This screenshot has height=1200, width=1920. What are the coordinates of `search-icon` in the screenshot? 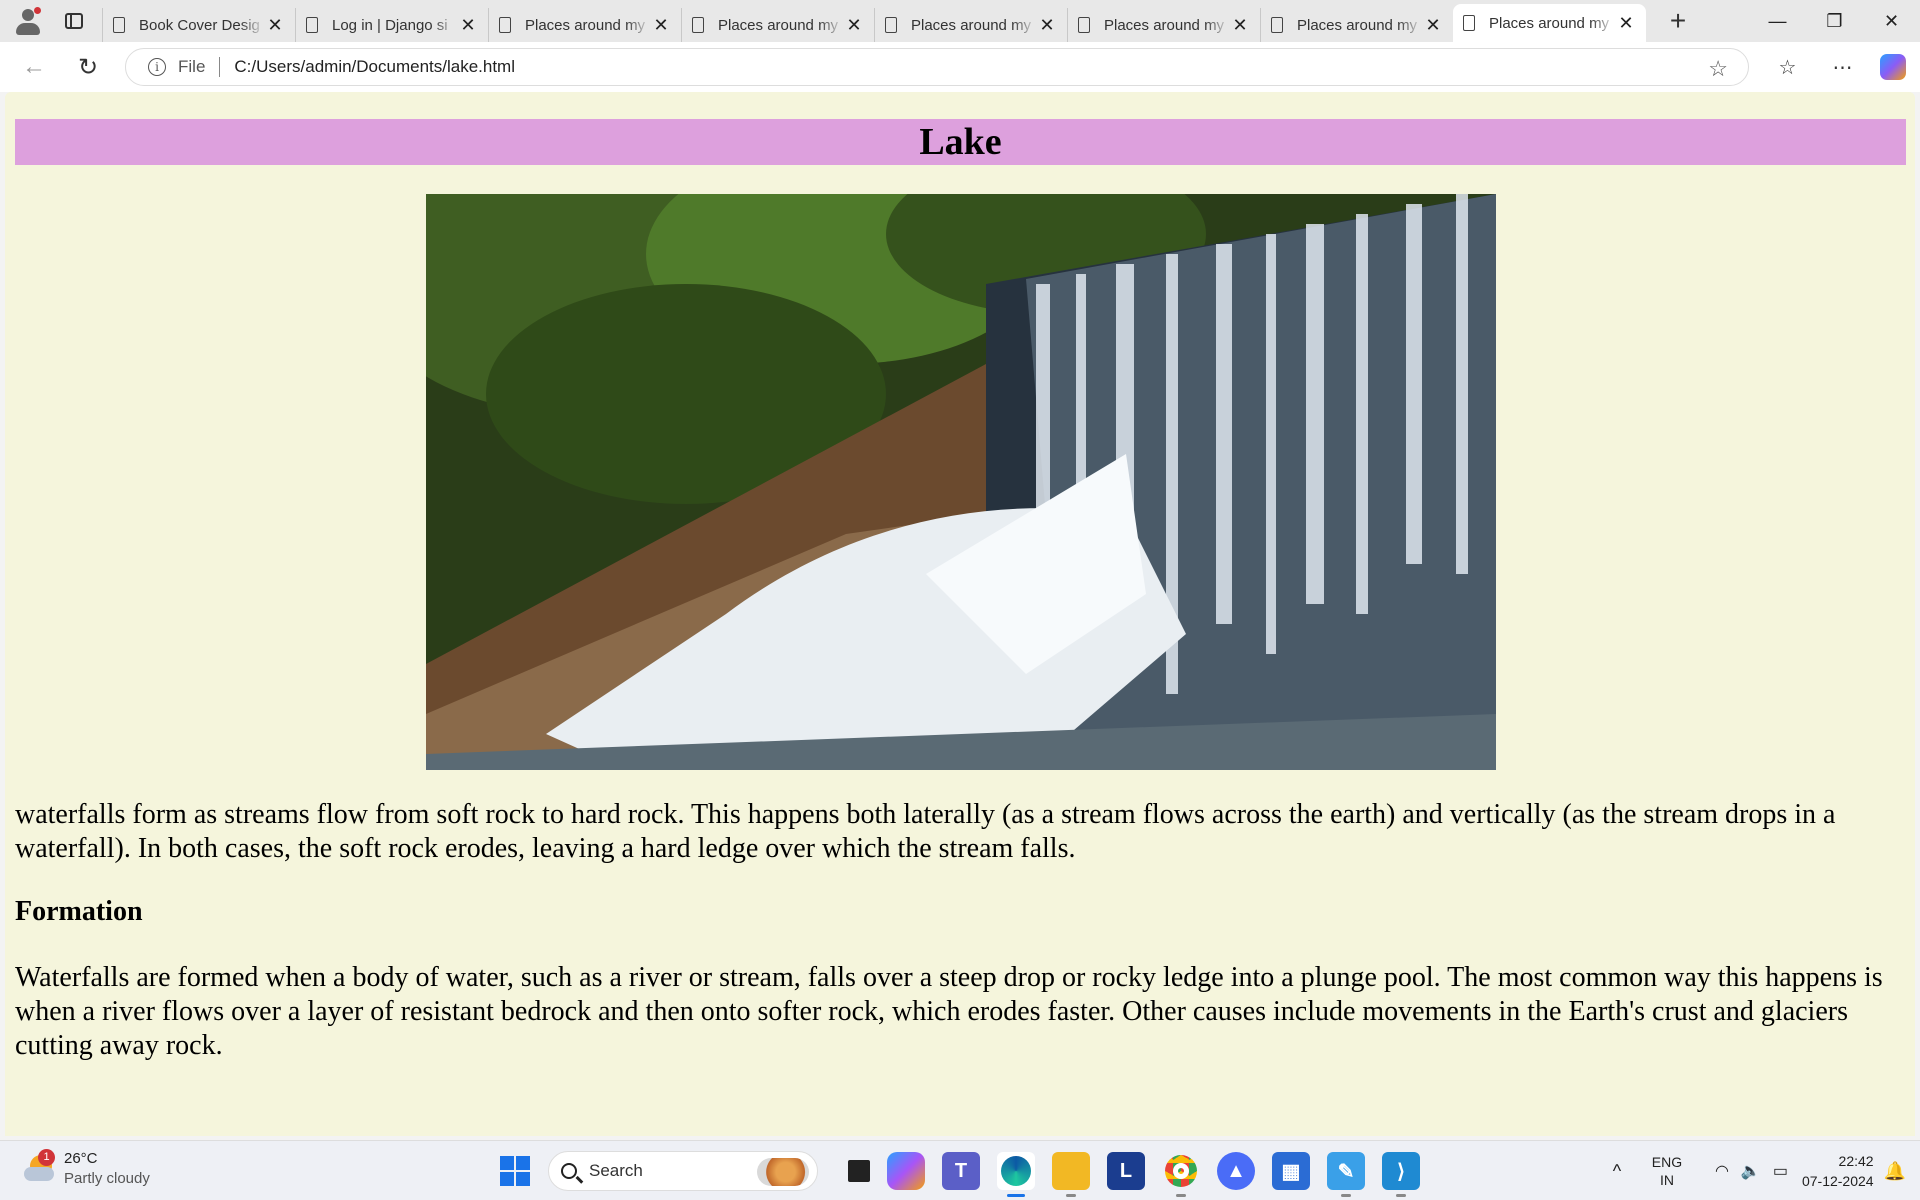 It's located at (569, 1171).